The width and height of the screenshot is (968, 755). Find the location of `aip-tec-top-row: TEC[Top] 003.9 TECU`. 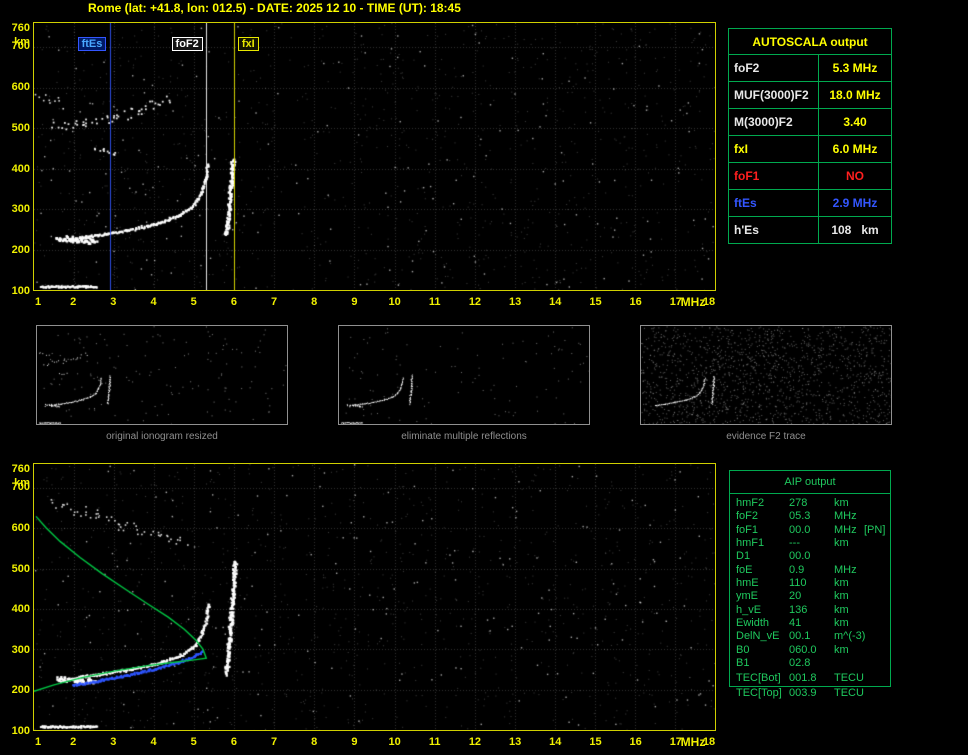

aip-tec-top-row: TEC[Top] 003.9 TECU is located at coordinates (812, 693).